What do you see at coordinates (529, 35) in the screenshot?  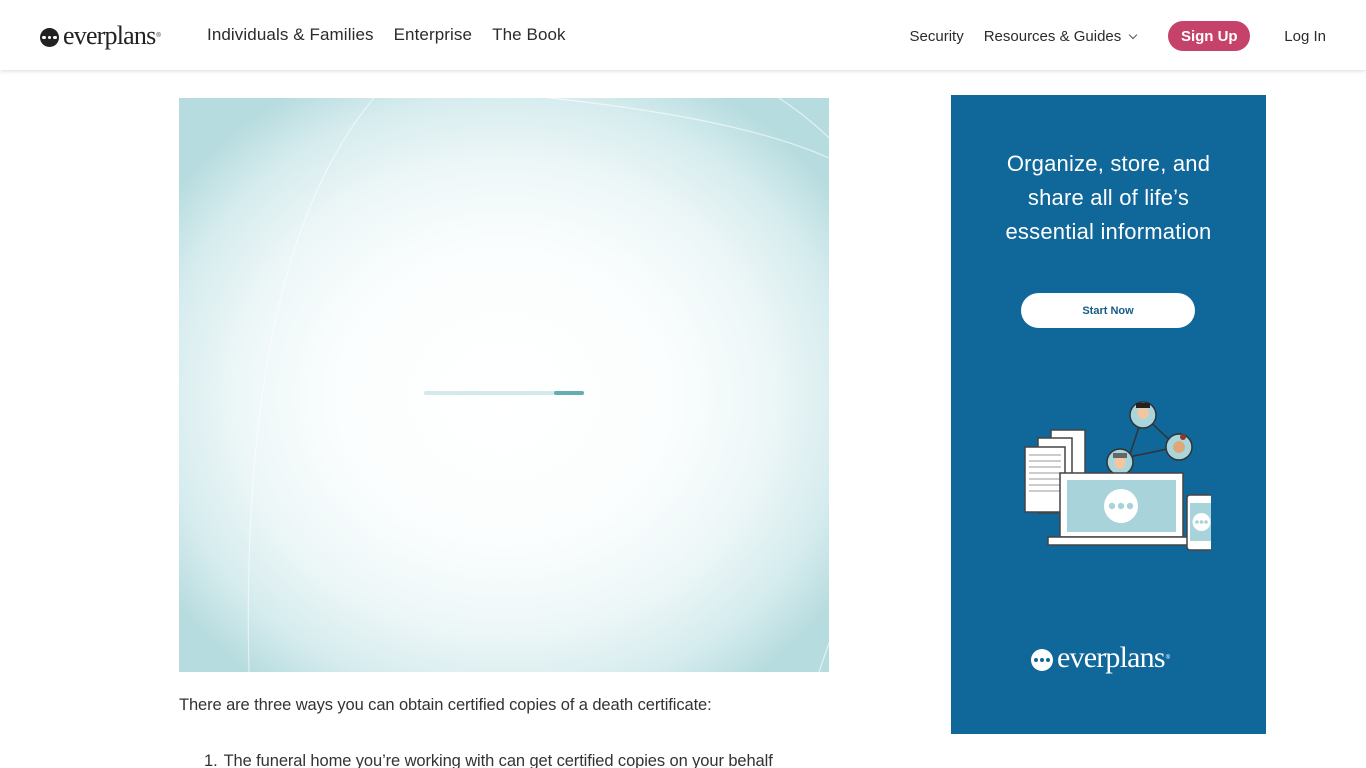 I see `nav-the-book: The Book` at bounding box center [529, 35].